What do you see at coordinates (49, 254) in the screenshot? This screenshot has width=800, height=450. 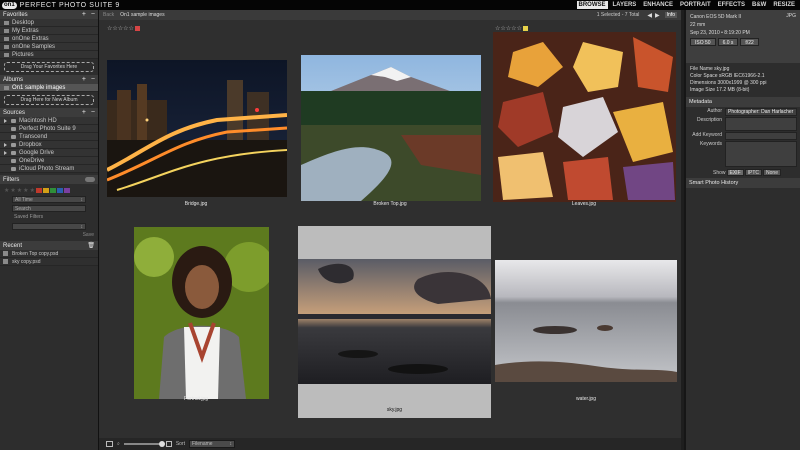 I see `recent-item: Broken Top copy.psd` at bounding box center [49, 254].